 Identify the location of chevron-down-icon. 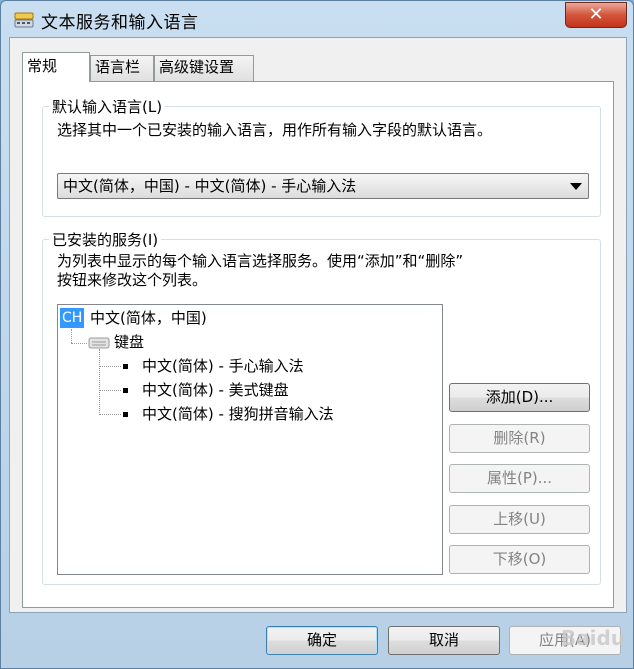
(576, 186).